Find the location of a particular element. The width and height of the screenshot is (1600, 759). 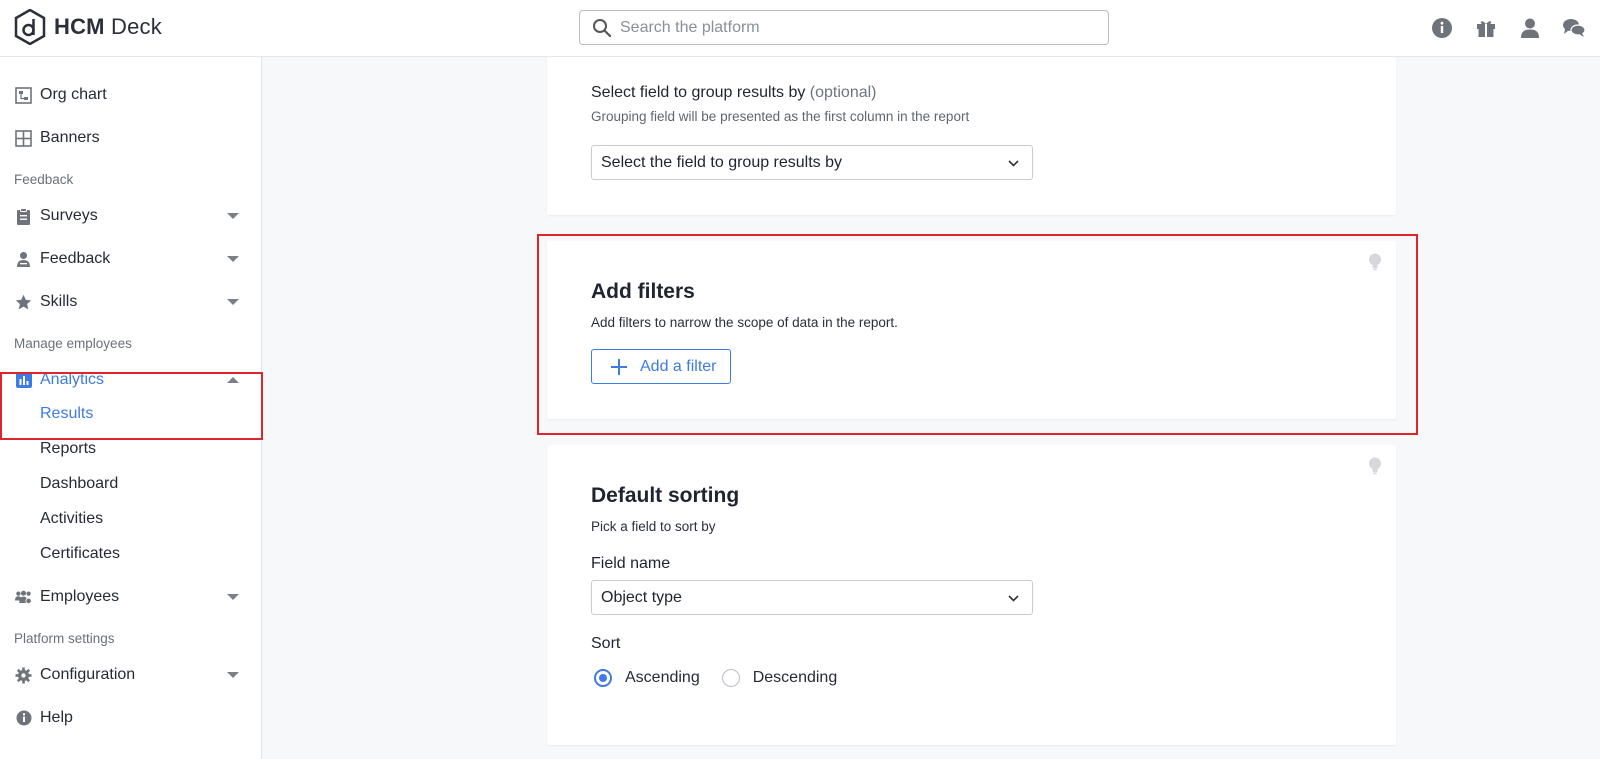

group-by-select-value: Select the field to group results by is located at coordinates (722, 162).